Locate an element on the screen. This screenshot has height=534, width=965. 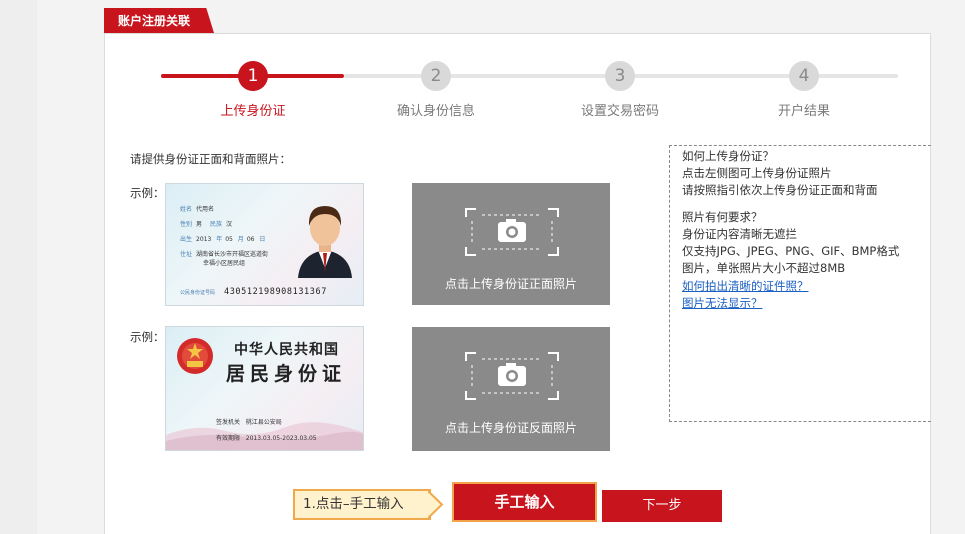
sample-address-row-2: 幸福小区居民组 is located at coordinates (224, 263).